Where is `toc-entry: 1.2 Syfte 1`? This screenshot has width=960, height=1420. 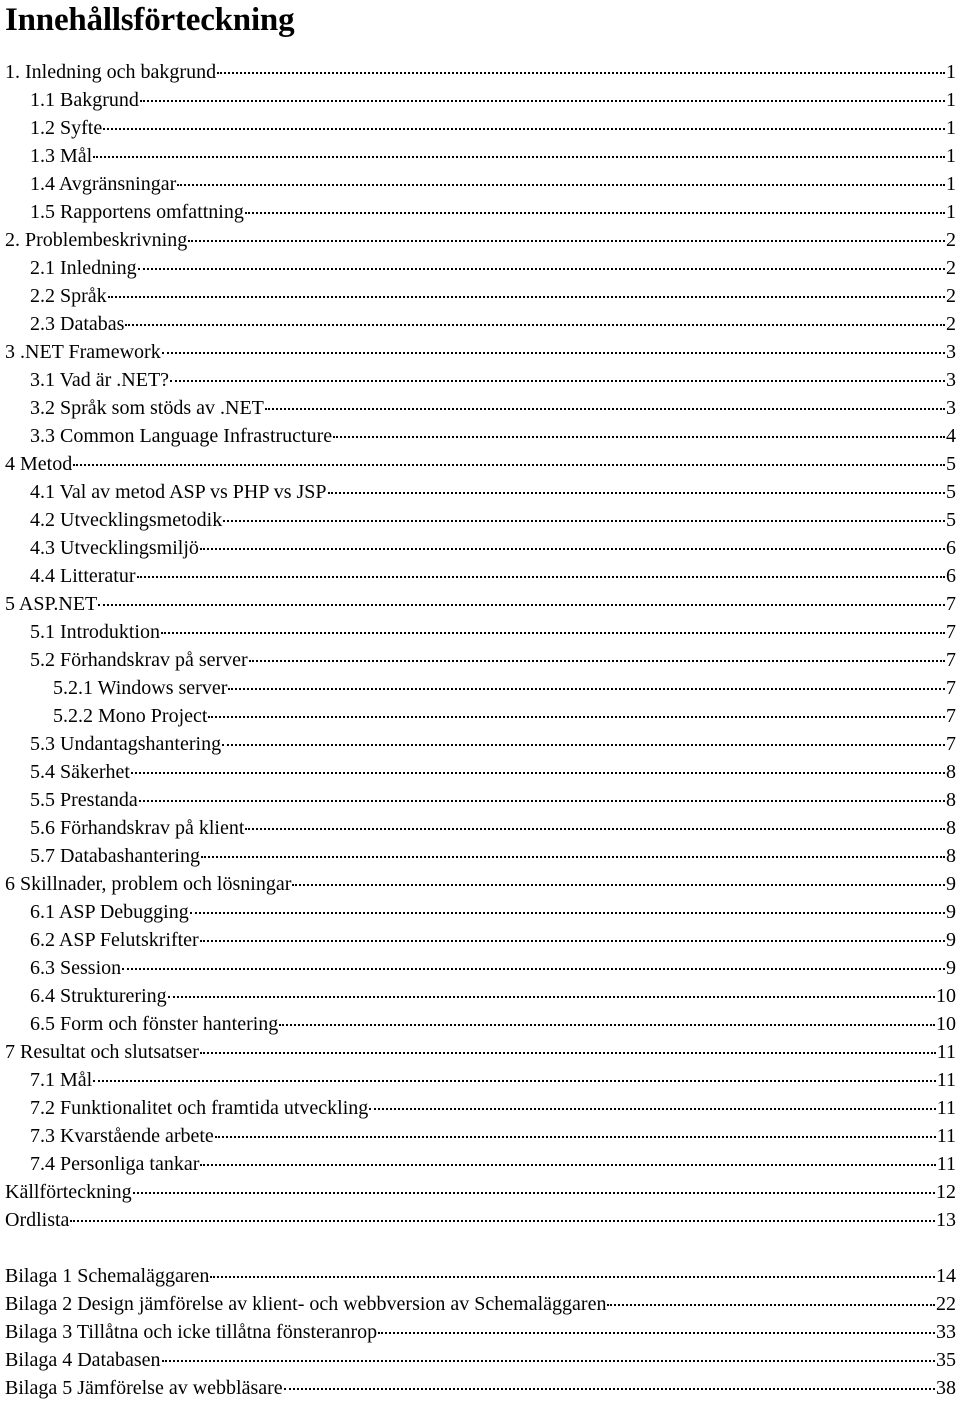 toc-entry: 1.2 Syfte 1 is located at coordinates (480, 128).